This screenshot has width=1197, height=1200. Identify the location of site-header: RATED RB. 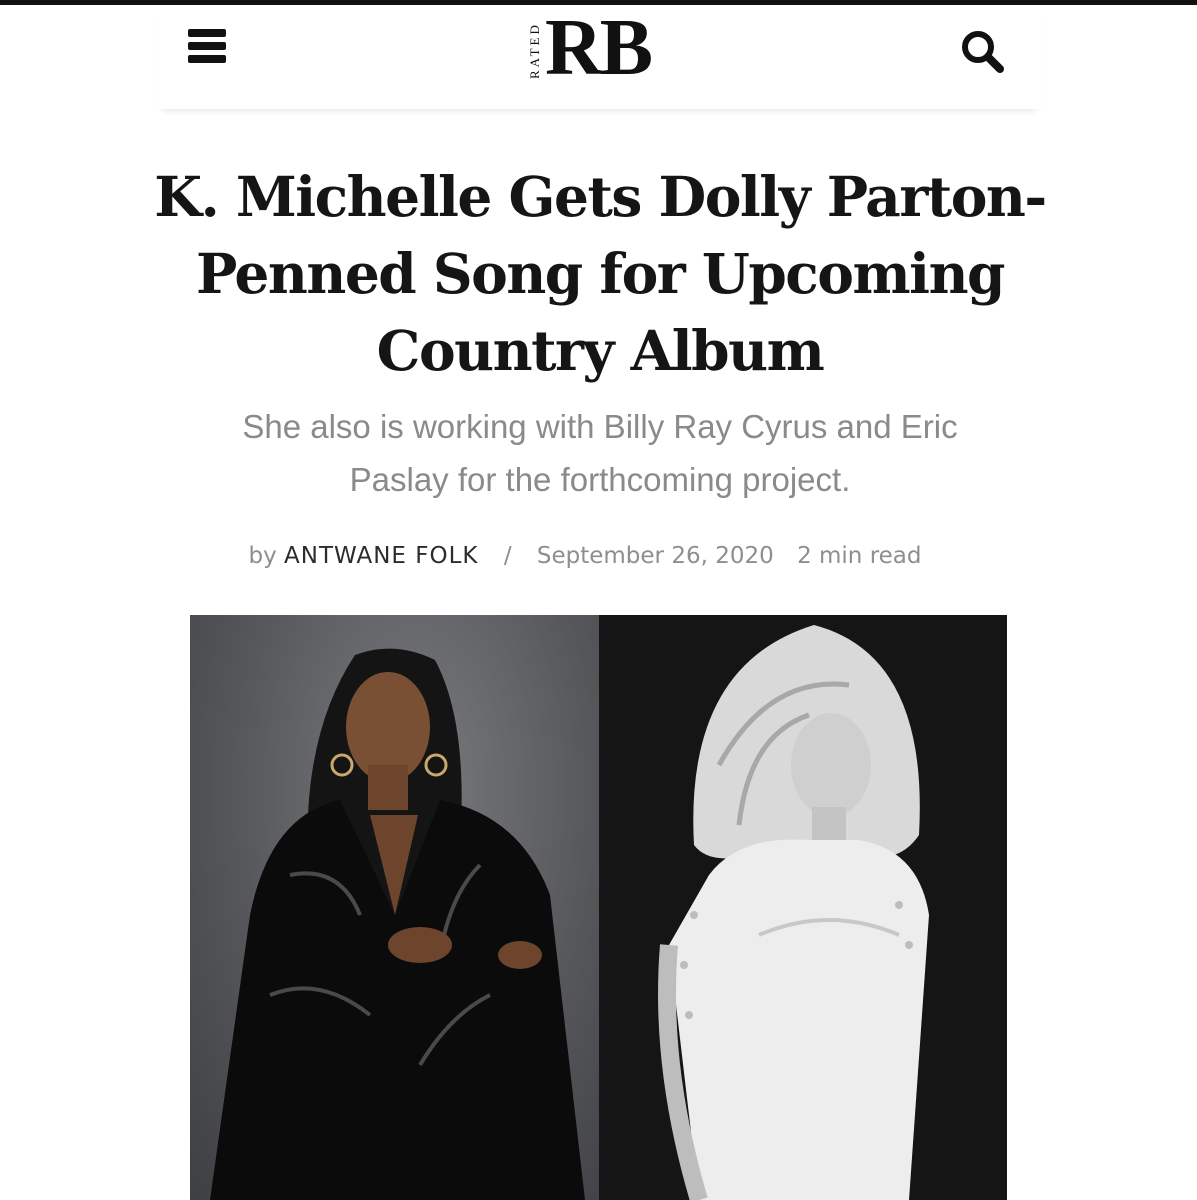
(599, 56).